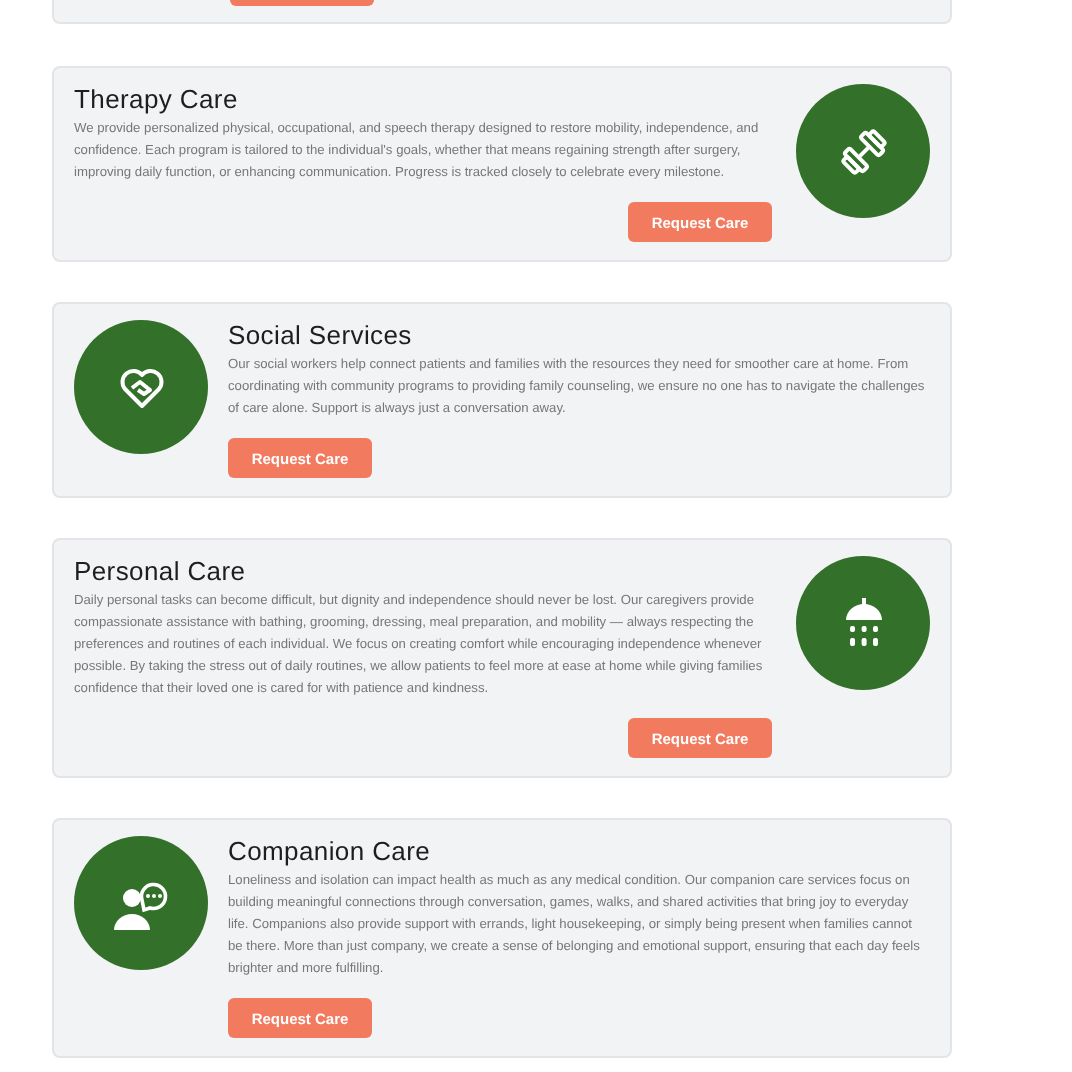 The width and height of the screenshot is (1072, 1072). I want to click on card-title: Companion Care, so click(330, 852).